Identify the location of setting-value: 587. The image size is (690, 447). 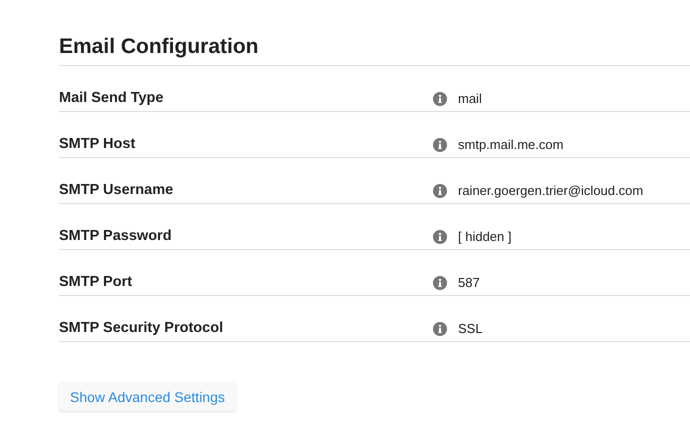
(469, 282).